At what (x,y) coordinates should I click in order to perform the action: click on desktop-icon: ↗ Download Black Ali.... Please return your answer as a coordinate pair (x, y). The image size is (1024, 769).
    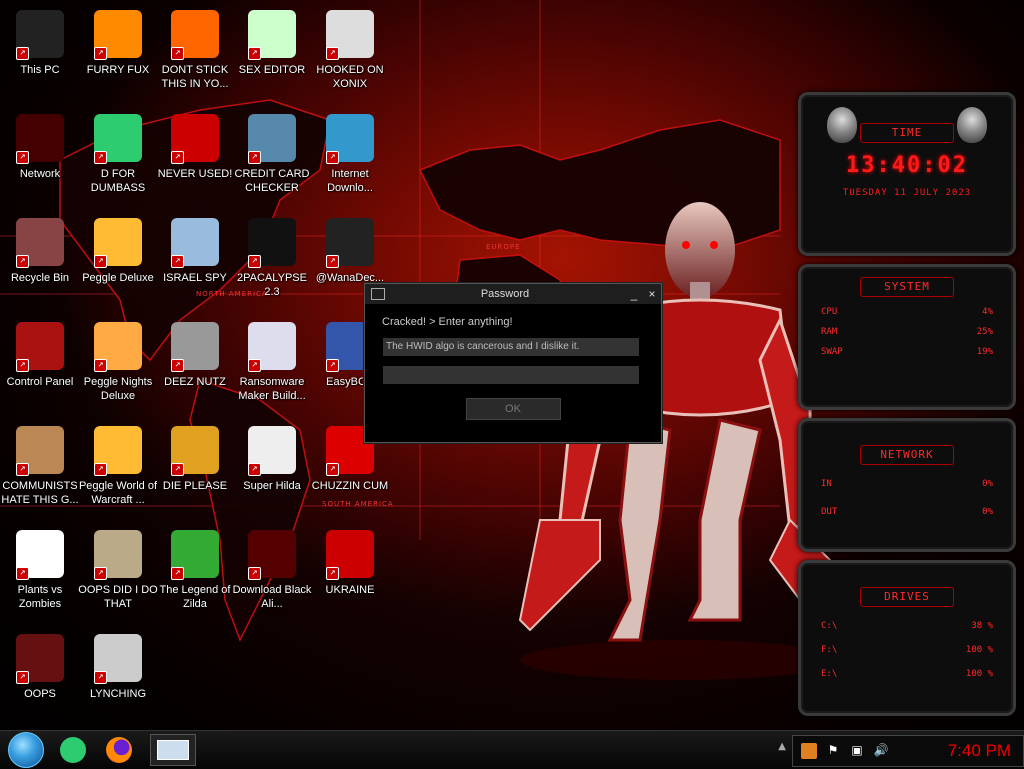
    Looking at the image, I should click on (272, 574).